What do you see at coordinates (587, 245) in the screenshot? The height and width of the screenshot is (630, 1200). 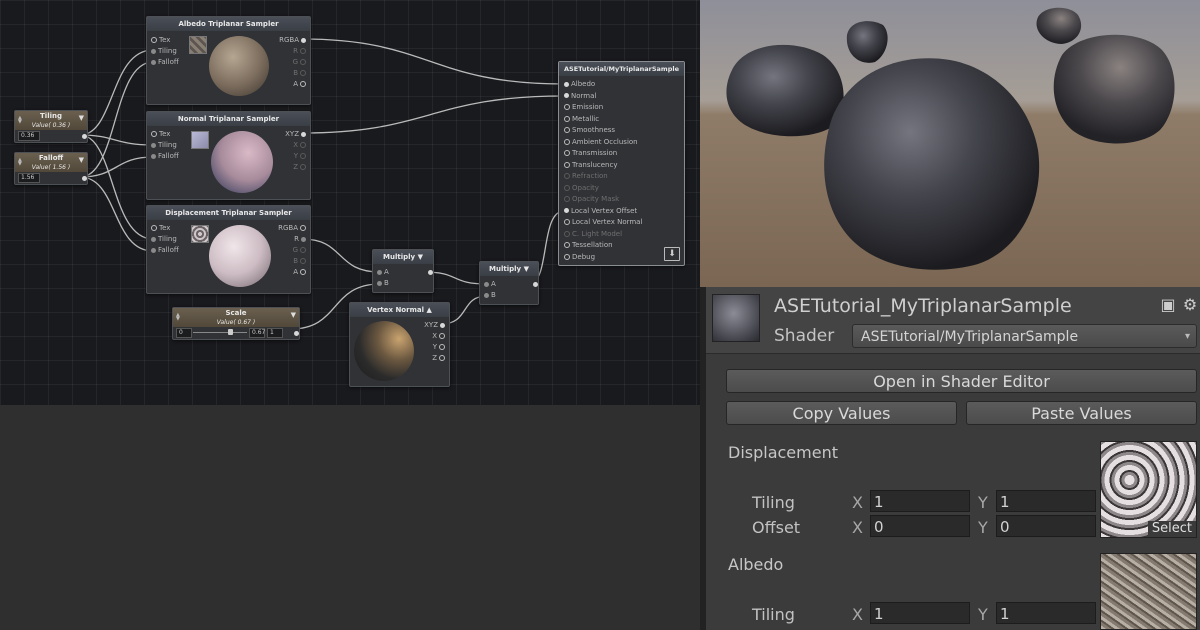 I see `output-input-tessellation: Tessellation` at bounding box center [587, 245].